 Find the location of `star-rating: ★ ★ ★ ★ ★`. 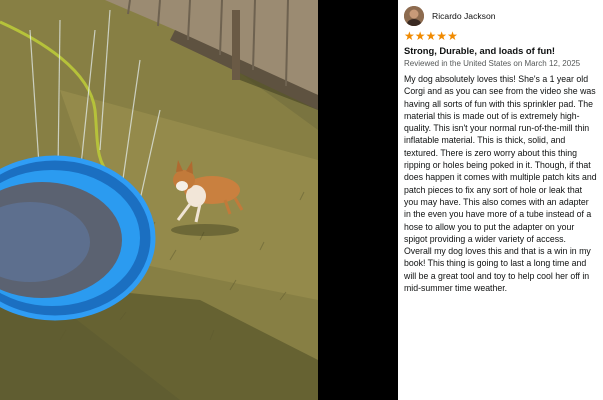

star-rating: ★ ★ ★ ★ ★ is located at coordinates (500, 36).